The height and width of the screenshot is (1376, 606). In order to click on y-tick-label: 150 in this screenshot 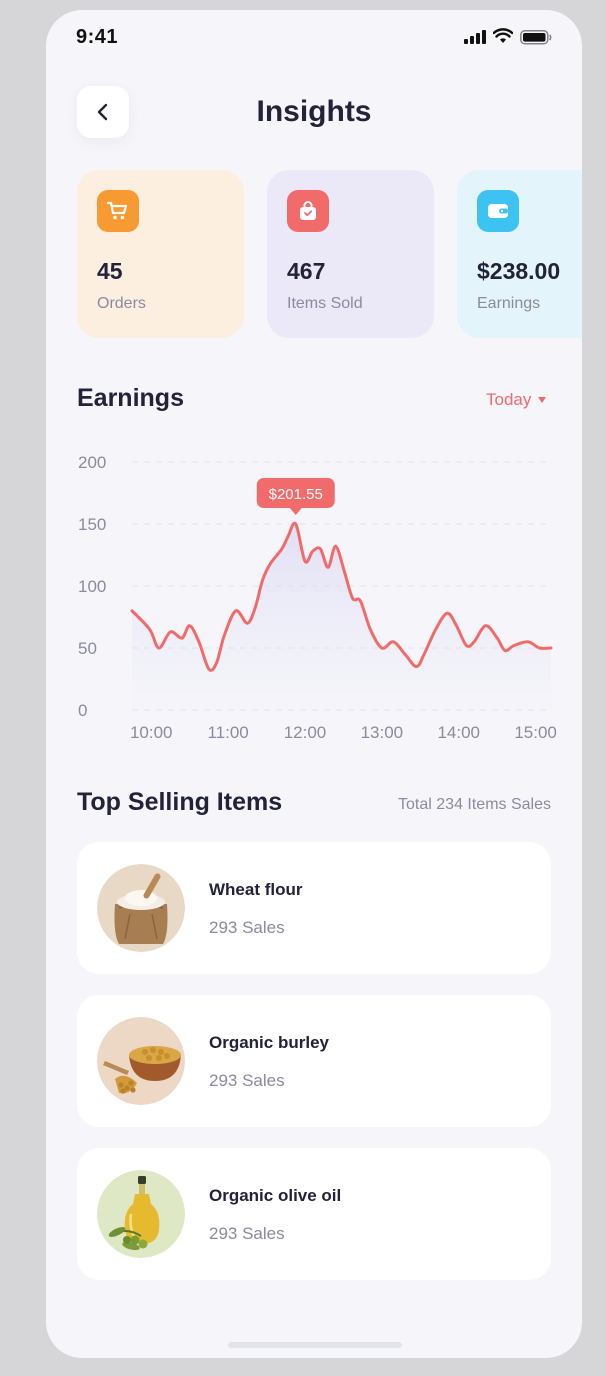, I will do `click(92, 524)`.